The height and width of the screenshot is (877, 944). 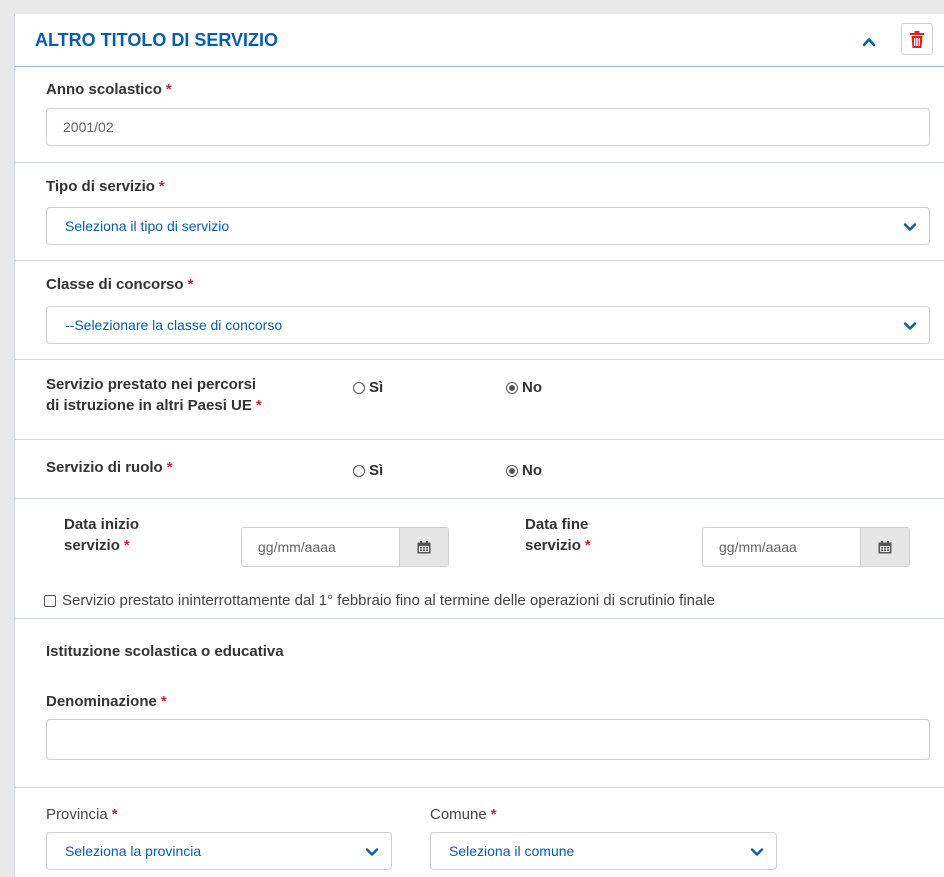 What do you see at coordinates (368, 387) in the screenshot?
I see `ue-radio-yes: Sì` at bounding box center [368, 387].